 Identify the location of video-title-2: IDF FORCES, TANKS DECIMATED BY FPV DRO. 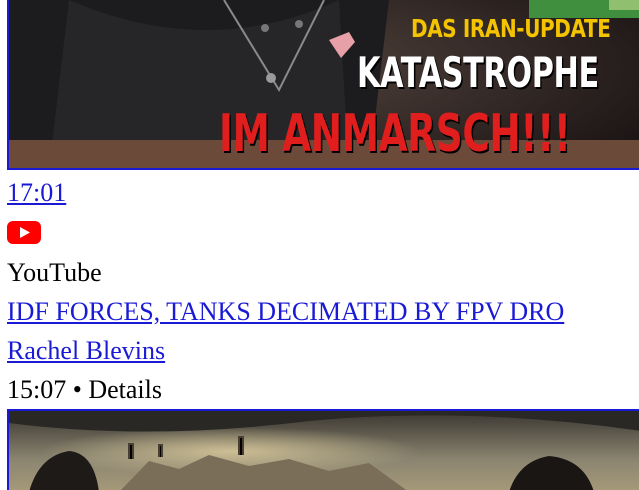
(285, 312).